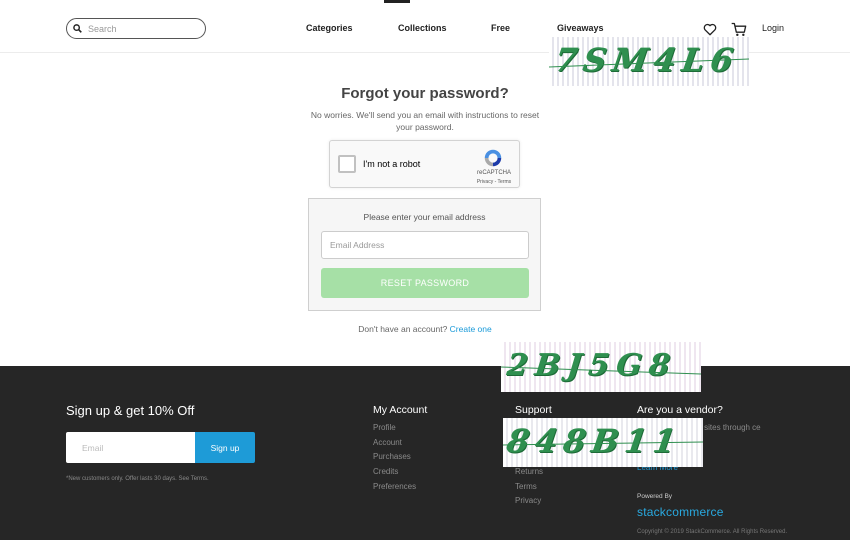 This screenshot has height=540, width=850. Describe the element at coordinates (225, 447) in the screenshot. I see `signup-button: Sign up` at that location.